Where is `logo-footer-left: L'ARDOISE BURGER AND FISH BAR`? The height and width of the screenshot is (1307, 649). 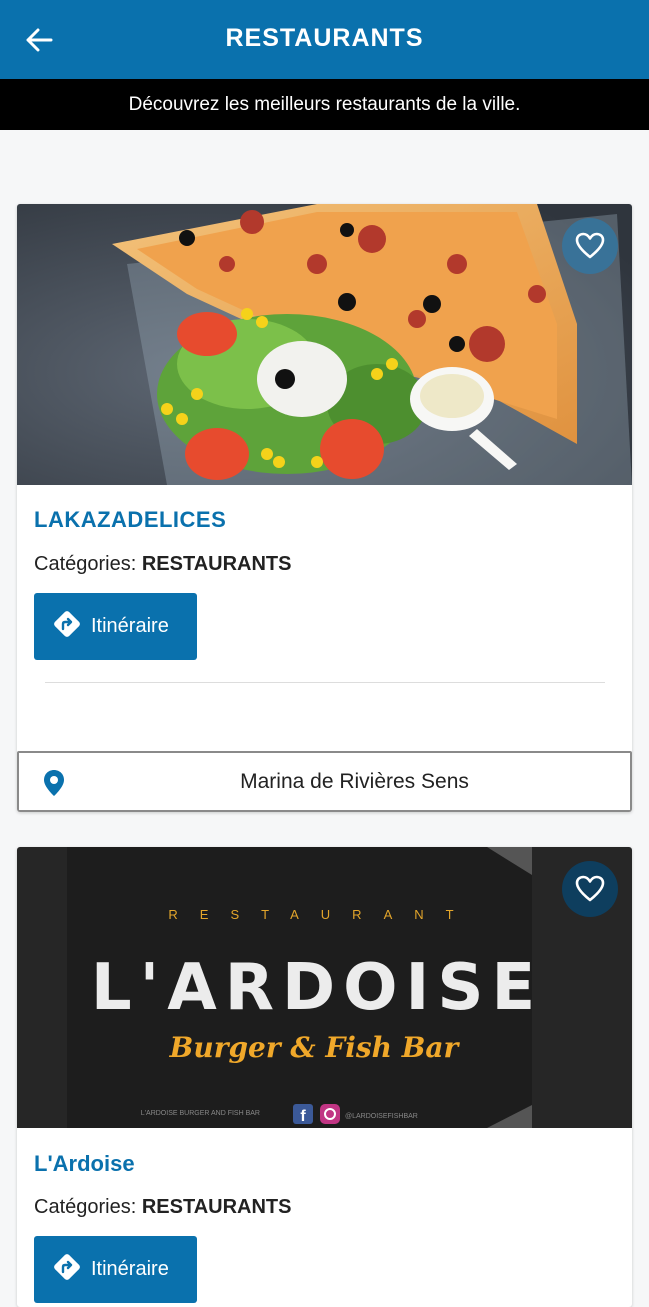
logo-footer-left: L'ARDOISE BURGER AND FISH BAR is located at coordinates (200, 1113).